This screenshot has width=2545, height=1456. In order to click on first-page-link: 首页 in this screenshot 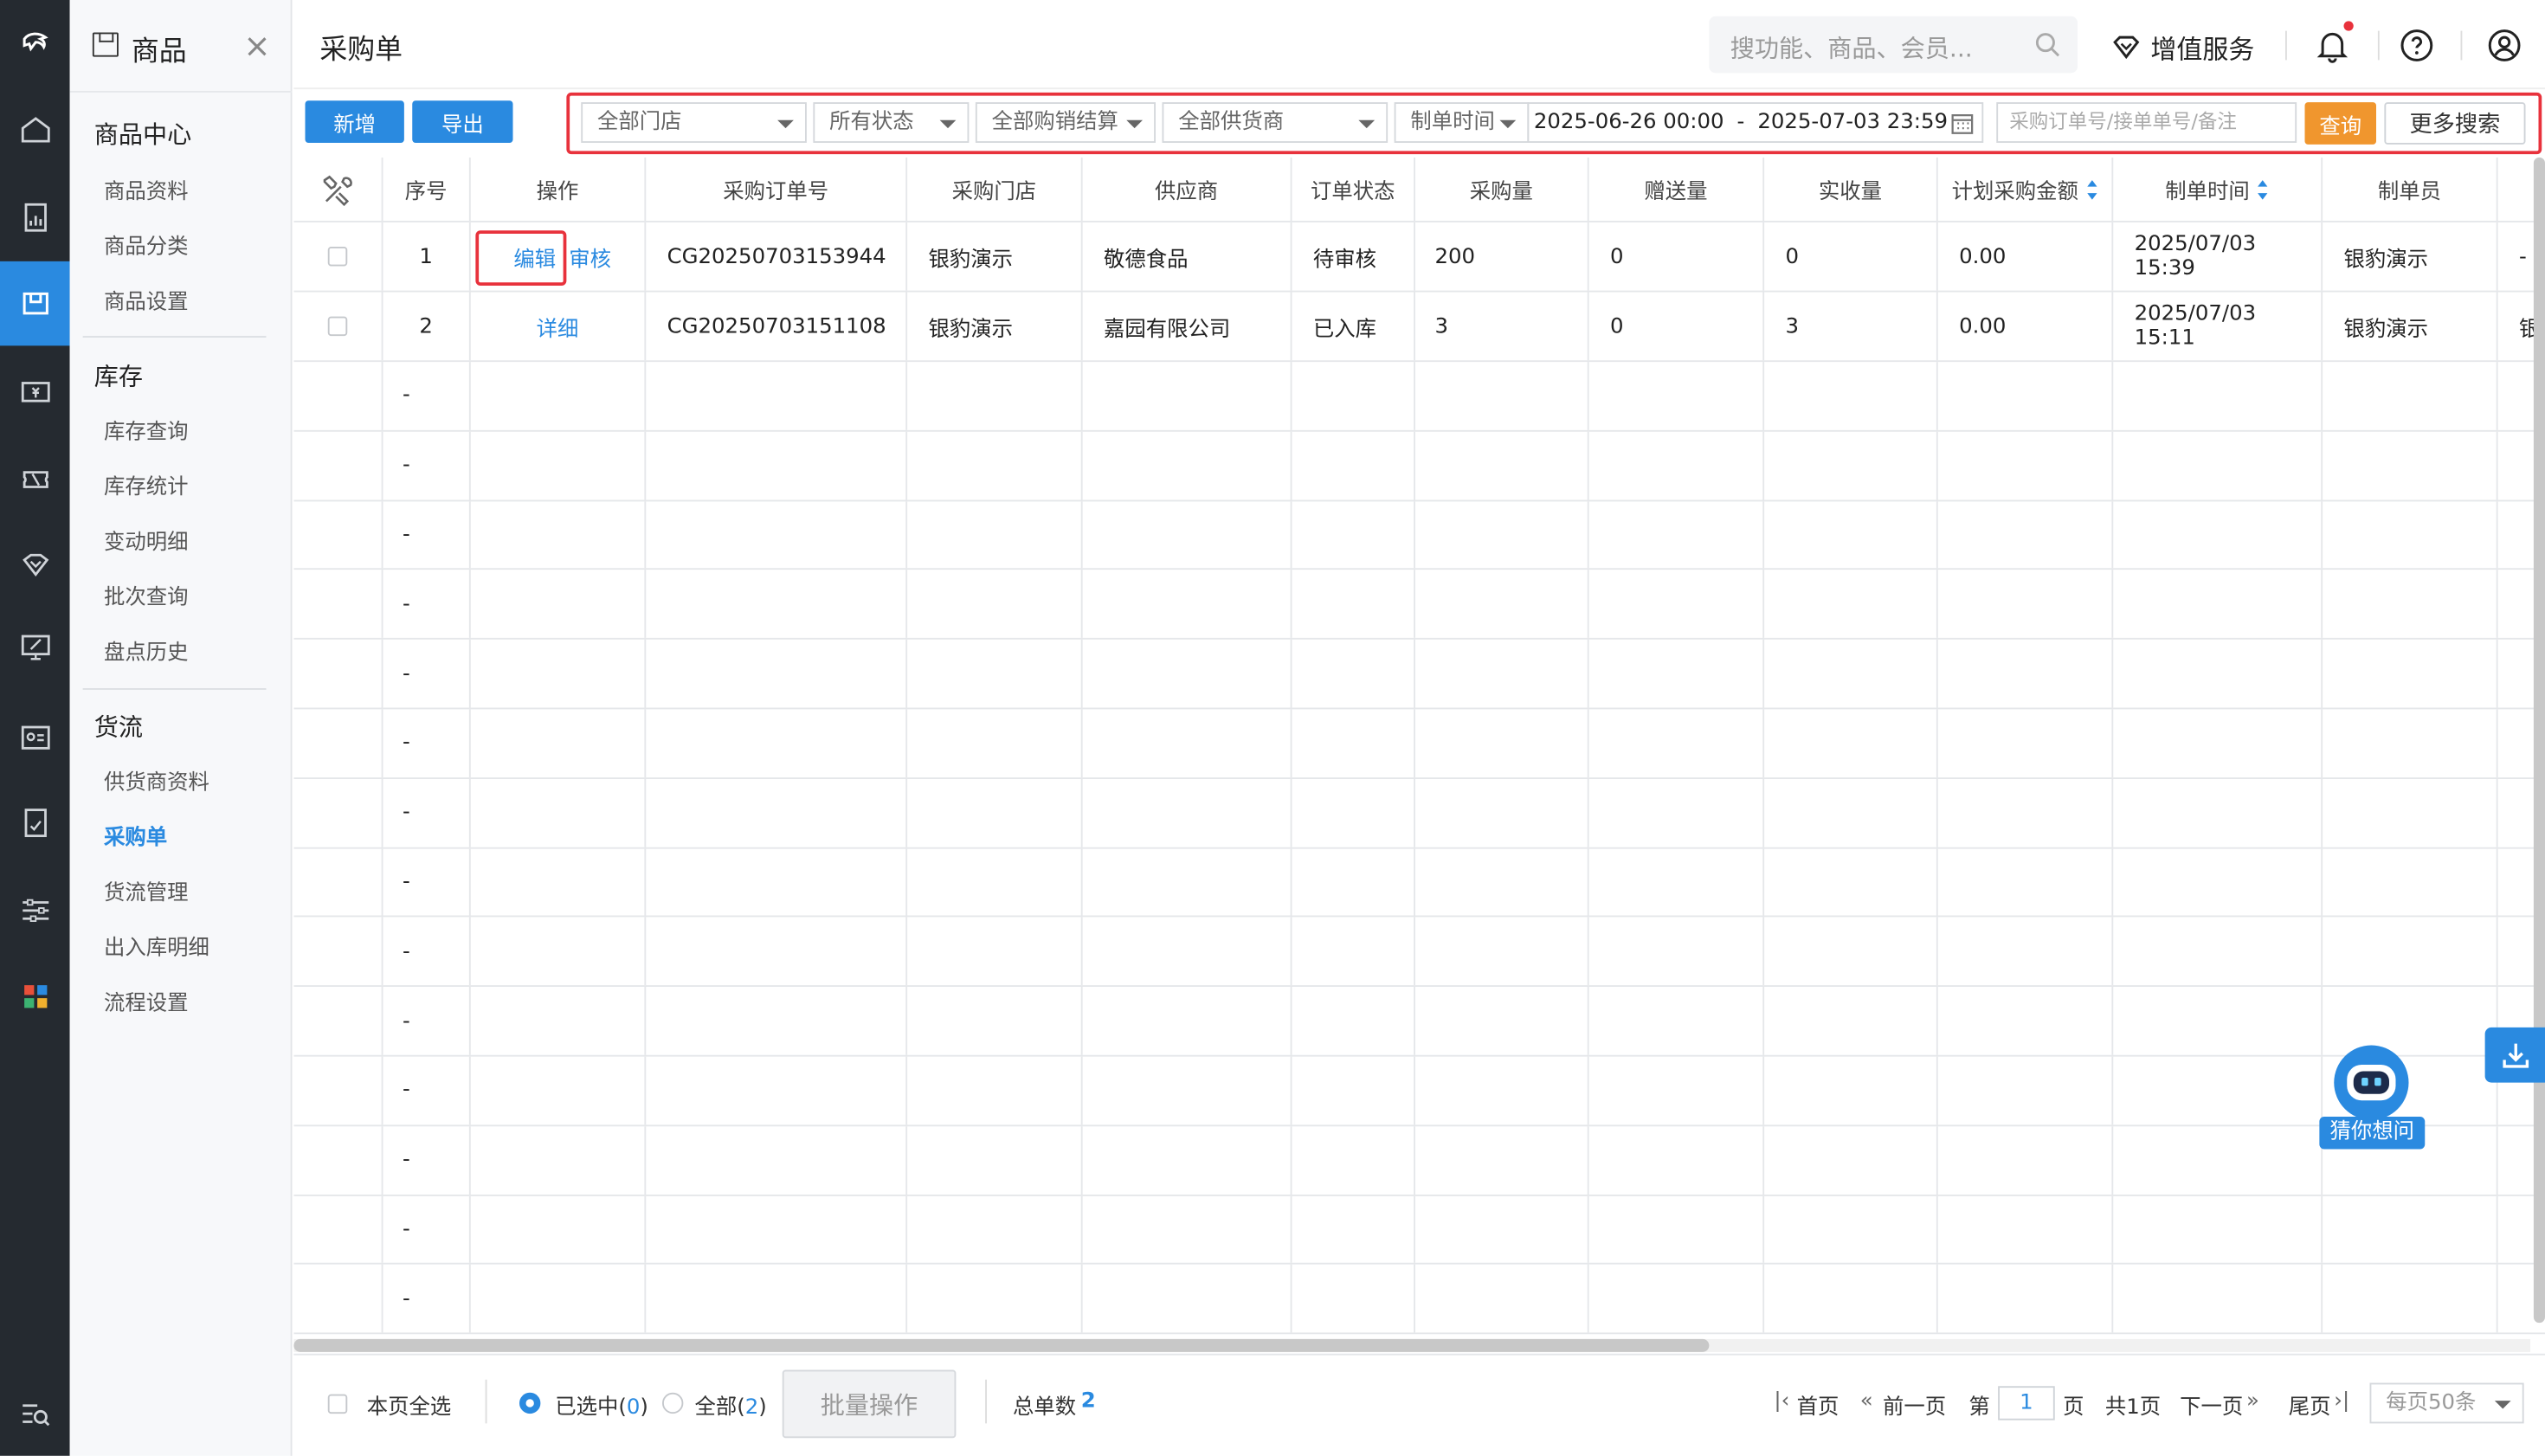, I will do `click(1818, 1405)`.